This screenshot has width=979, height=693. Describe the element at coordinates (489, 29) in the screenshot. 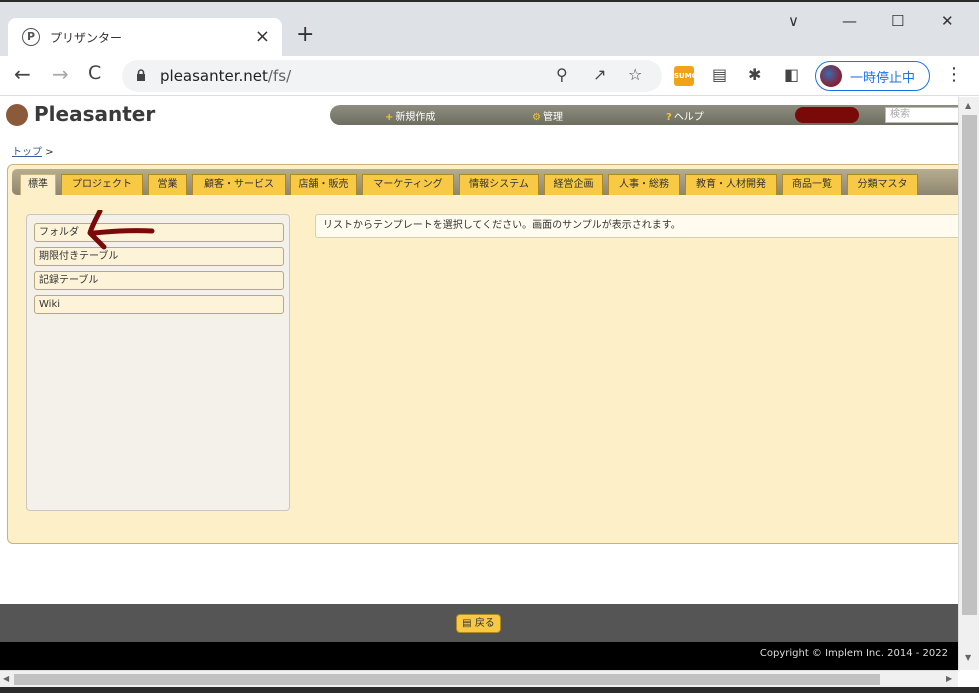

I see `tab-strip: P プリザンター × + ∨ — ☐ ✕` at that location.